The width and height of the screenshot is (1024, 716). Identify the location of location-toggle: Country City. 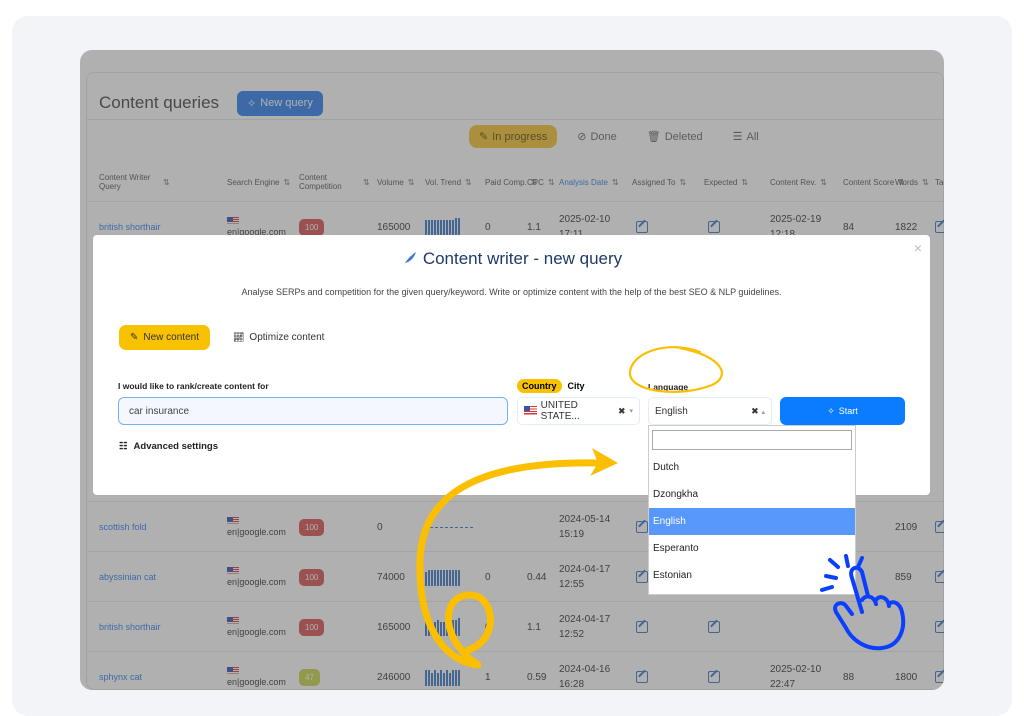
(551, 386).